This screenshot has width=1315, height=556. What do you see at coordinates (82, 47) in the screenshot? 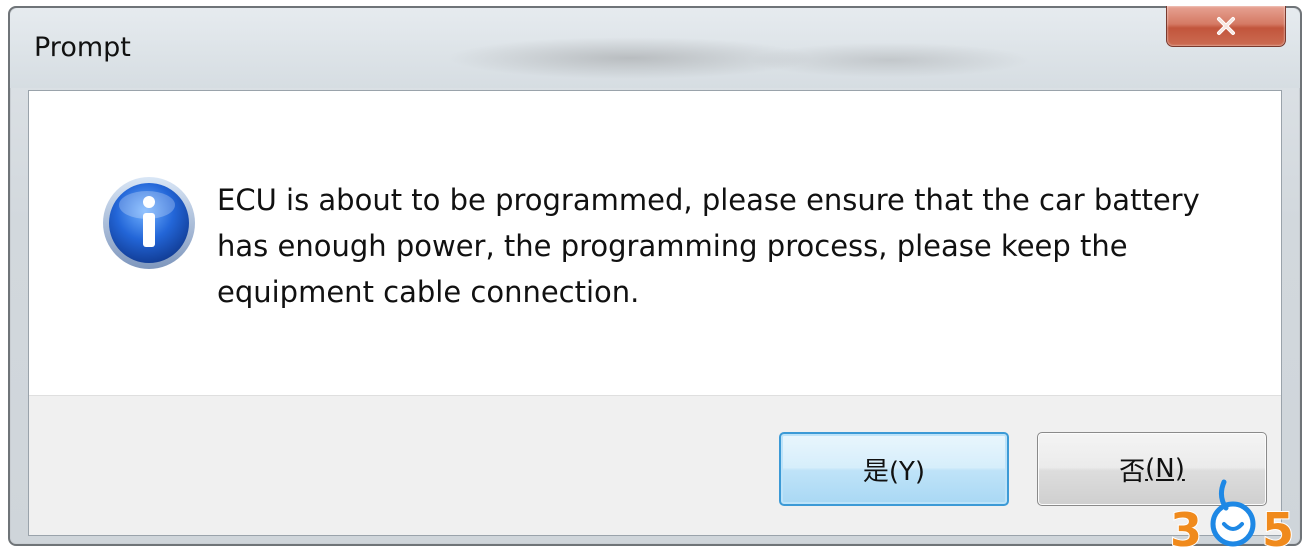
I see `window-title: Prompt` at bounding box center [82, 47].